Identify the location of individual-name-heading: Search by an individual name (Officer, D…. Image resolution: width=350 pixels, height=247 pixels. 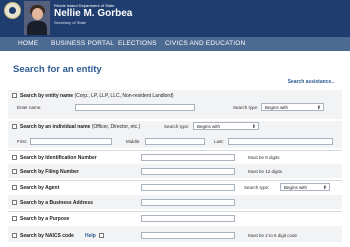
(80, 127).